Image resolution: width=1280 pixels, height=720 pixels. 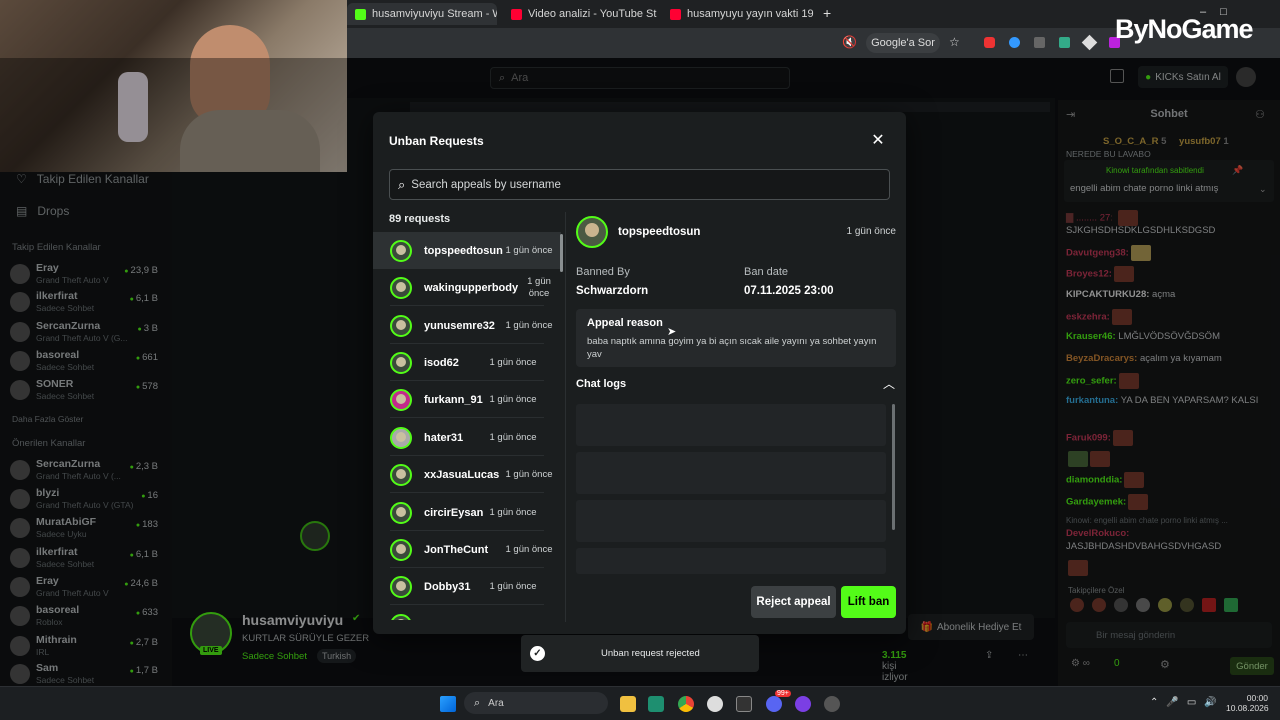 I want to click on request-username: Dobby31, so click(x=447, y=586).